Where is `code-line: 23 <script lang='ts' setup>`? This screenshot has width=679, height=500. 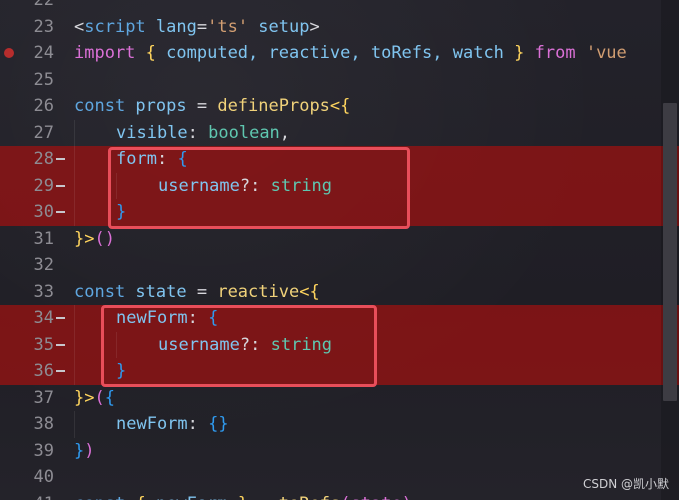 code-line: 23 <script lang='ts' setup> is located at coordinates (339, 27).